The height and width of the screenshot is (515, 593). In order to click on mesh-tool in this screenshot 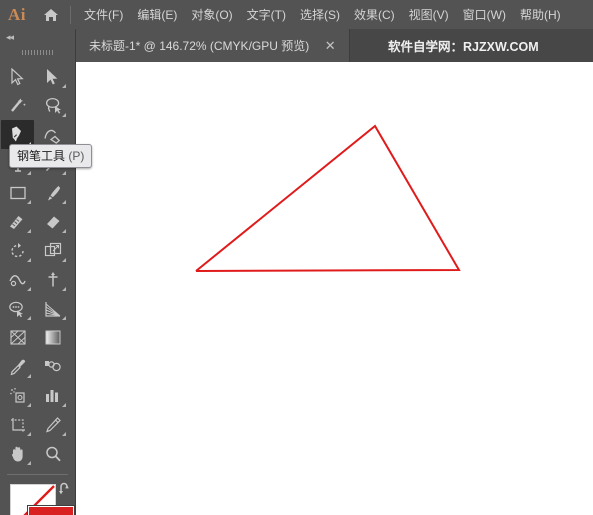, I will do `click(17, 337)`.